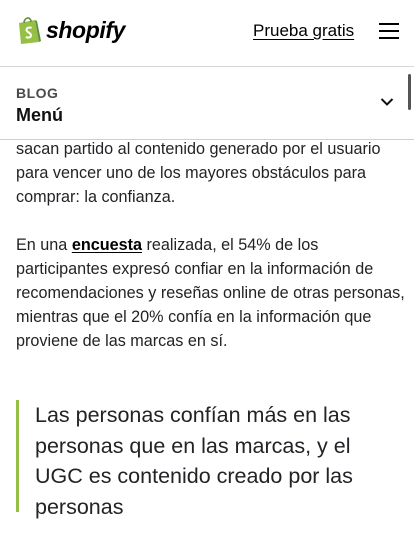 The image size is (414, 536). Describe the element at coordinates (409, 92) in the screenshot. I see `scrollbar` at that location.